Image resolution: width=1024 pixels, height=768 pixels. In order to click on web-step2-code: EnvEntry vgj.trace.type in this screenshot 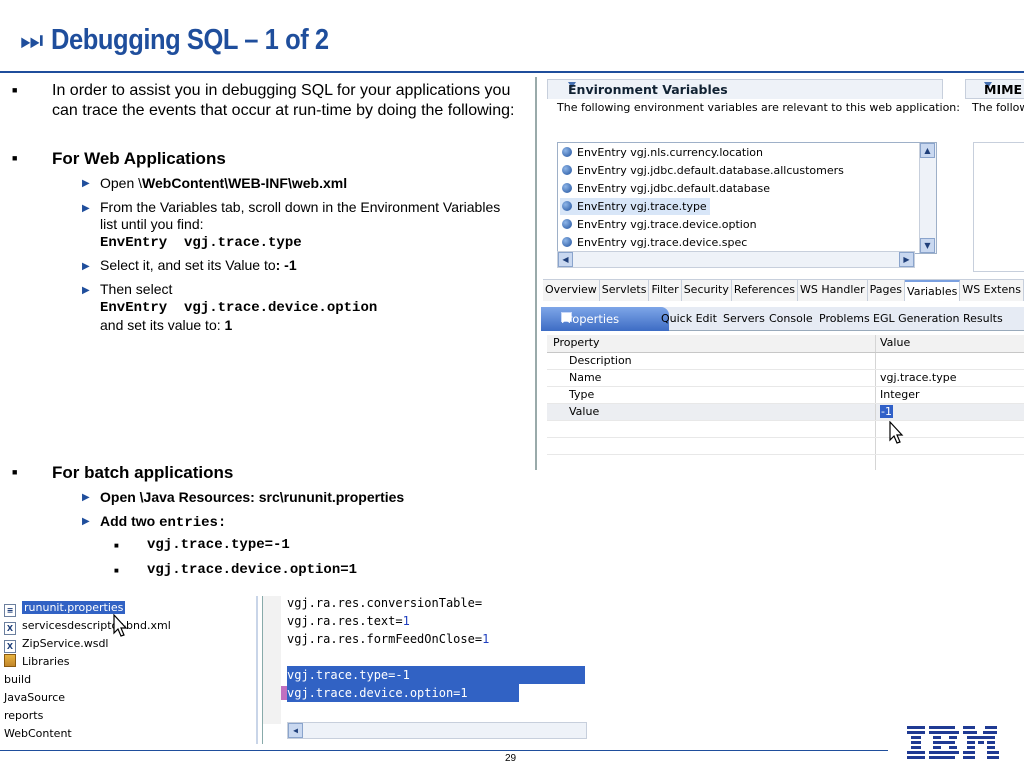, I will do `click(201, 243)`.